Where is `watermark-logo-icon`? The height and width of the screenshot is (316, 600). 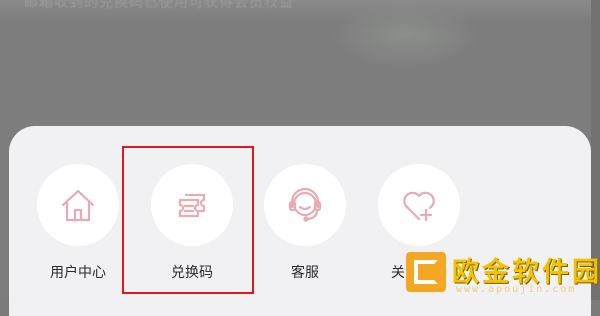 watermark-logo-icon is located at coordinates (426, 272).